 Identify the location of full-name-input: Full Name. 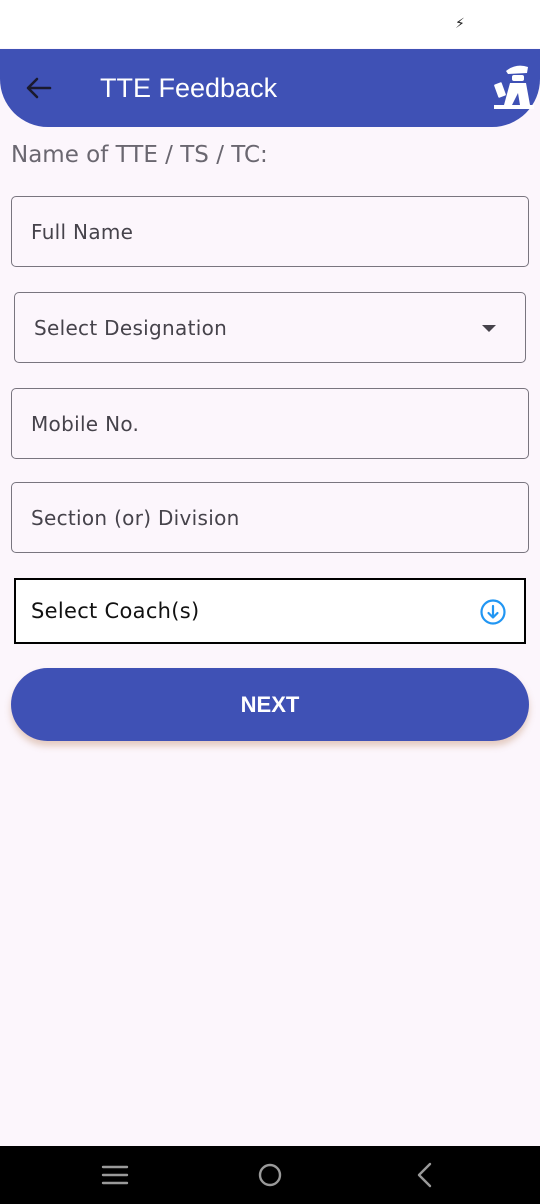
(270, 231).